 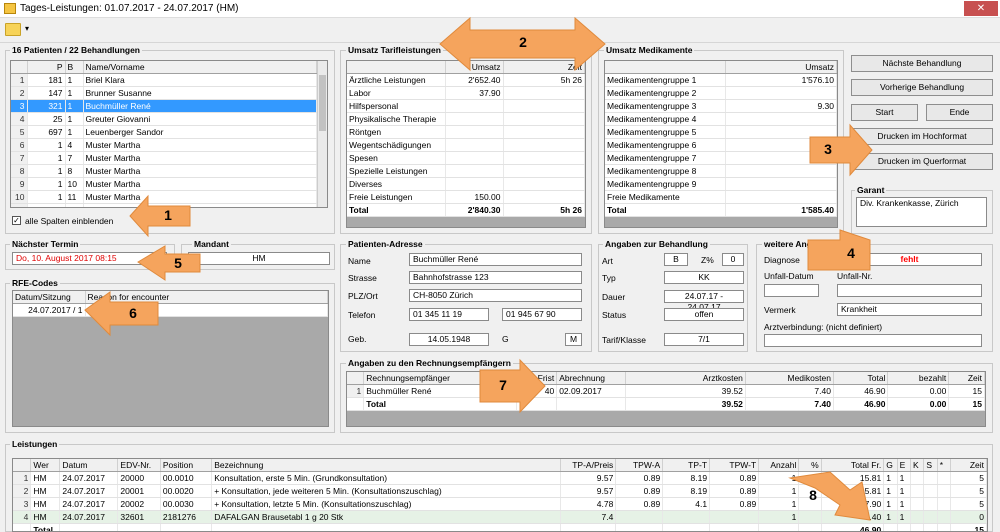 What do you see at coordinates (178, 263) in the screenshot?
I see `annotation-badge: 5` at bounding box center [178, 263].